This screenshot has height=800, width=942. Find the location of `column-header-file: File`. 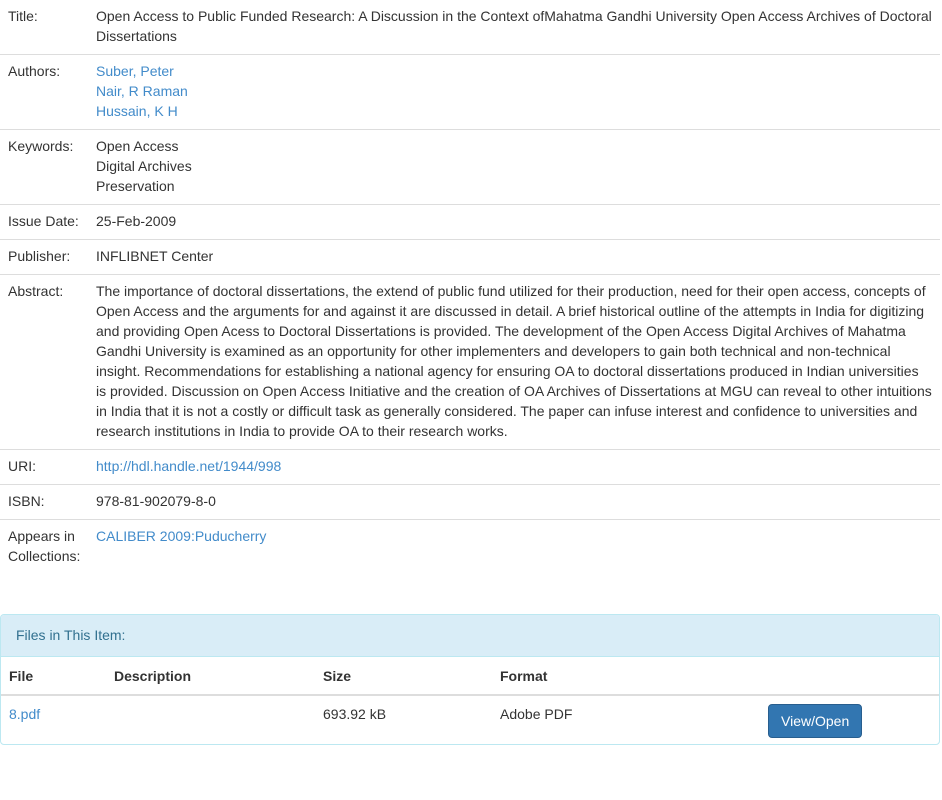

column-header-file: File is located at coordinates (53, 676).